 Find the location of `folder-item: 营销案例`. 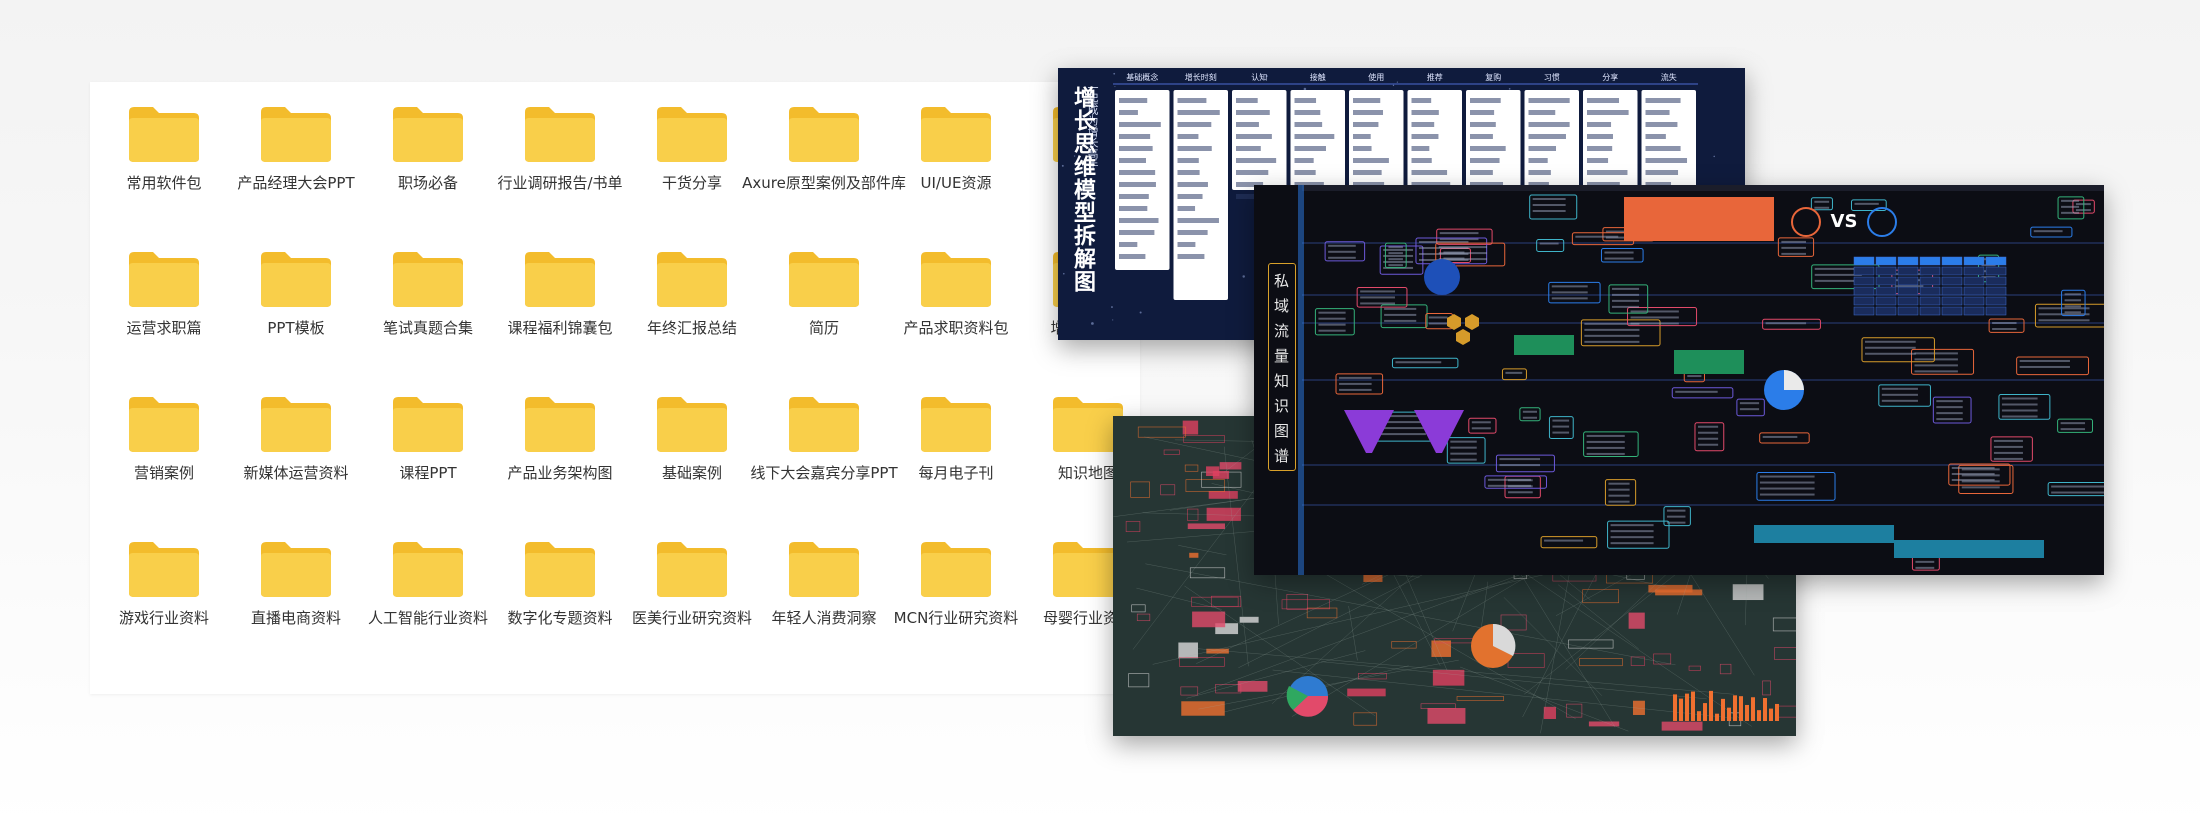

folder-item: 营销案例 is located at coordinates (164, 466).